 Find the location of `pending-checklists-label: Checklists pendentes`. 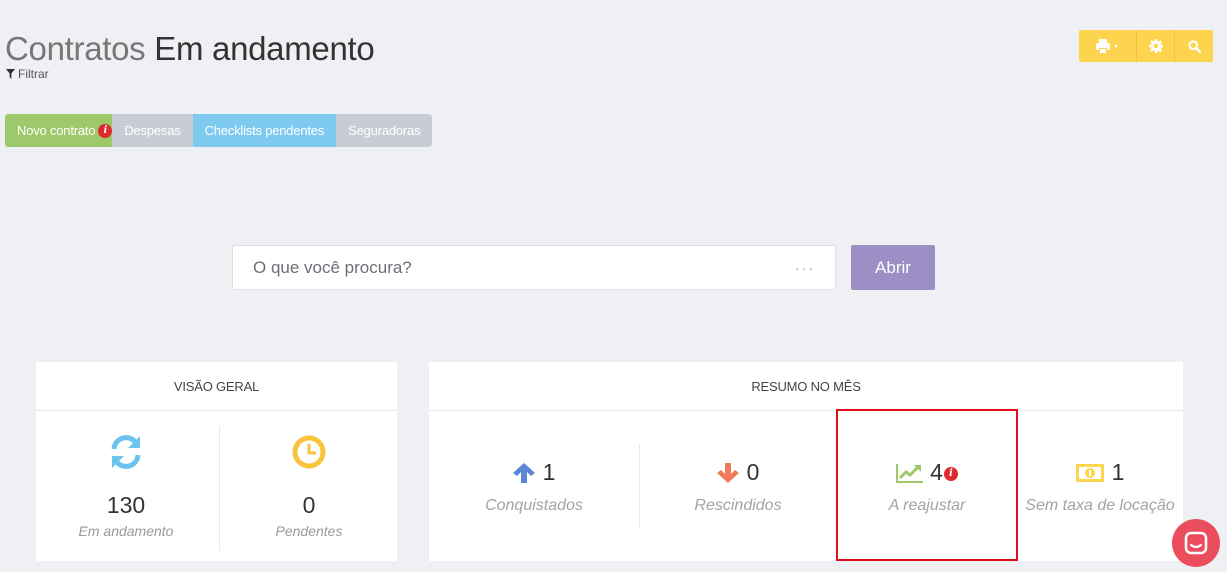

pending-checklists-label: Checklists pendentes is located at coordinates (264, 130).